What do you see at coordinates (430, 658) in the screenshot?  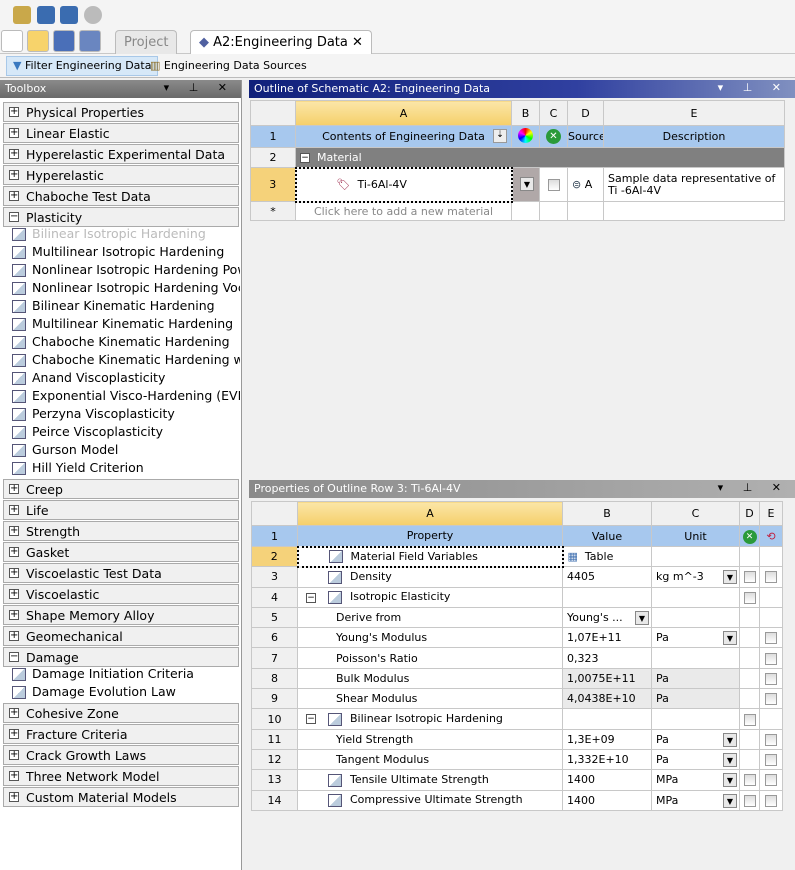 I see `property-name-cell: Poisson's Ratio` at bounding box center [430, 658].